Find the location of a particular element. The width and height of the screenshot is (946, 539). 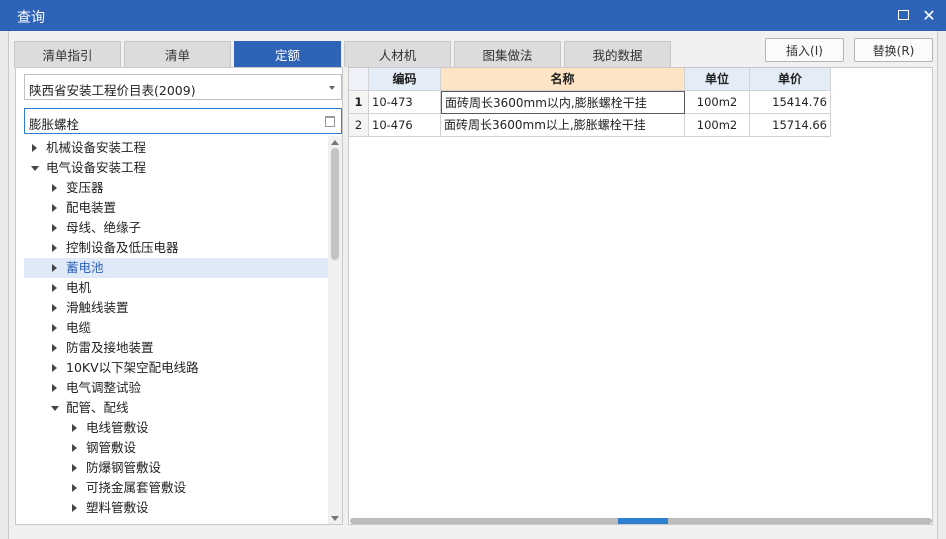

maximize-icon is located at coordinates (903, 15).